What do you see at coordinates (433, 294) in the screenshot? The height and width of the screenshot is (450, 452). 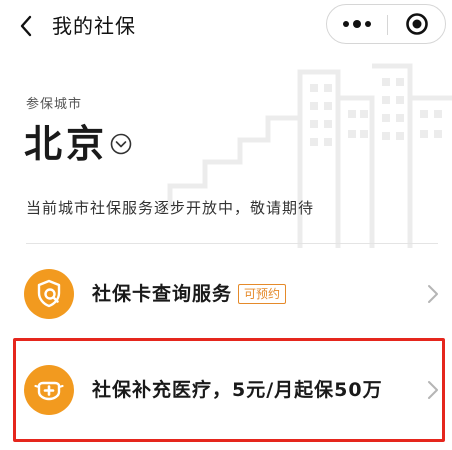 I see `chevron-right-icon` at bounding box center [433, 294].